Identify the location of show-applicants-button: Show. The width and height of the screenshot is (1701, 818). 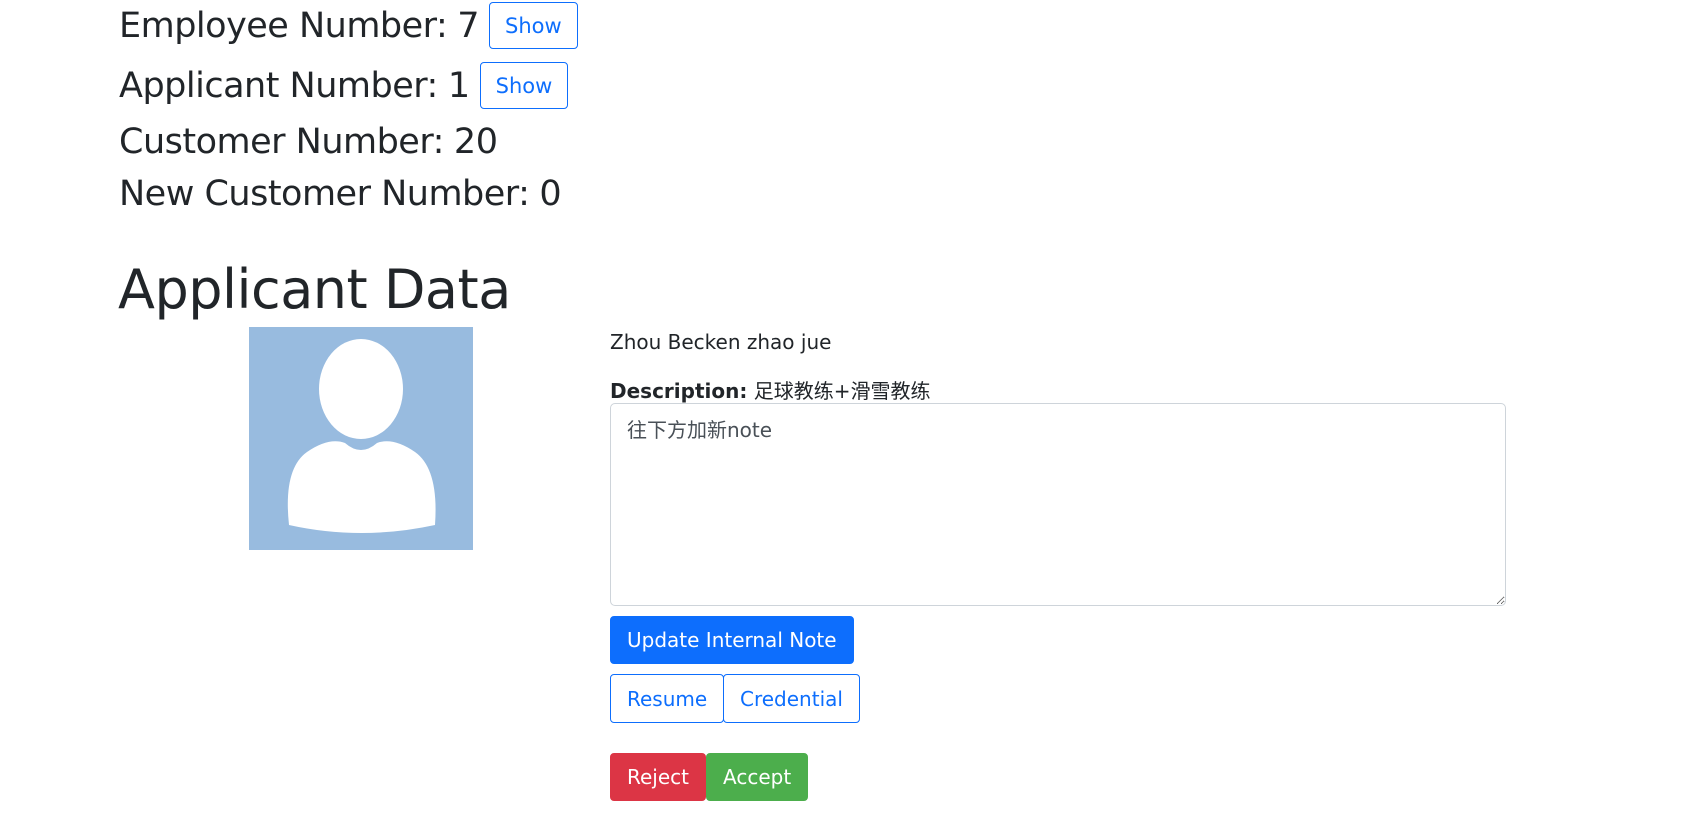
(524, 85).